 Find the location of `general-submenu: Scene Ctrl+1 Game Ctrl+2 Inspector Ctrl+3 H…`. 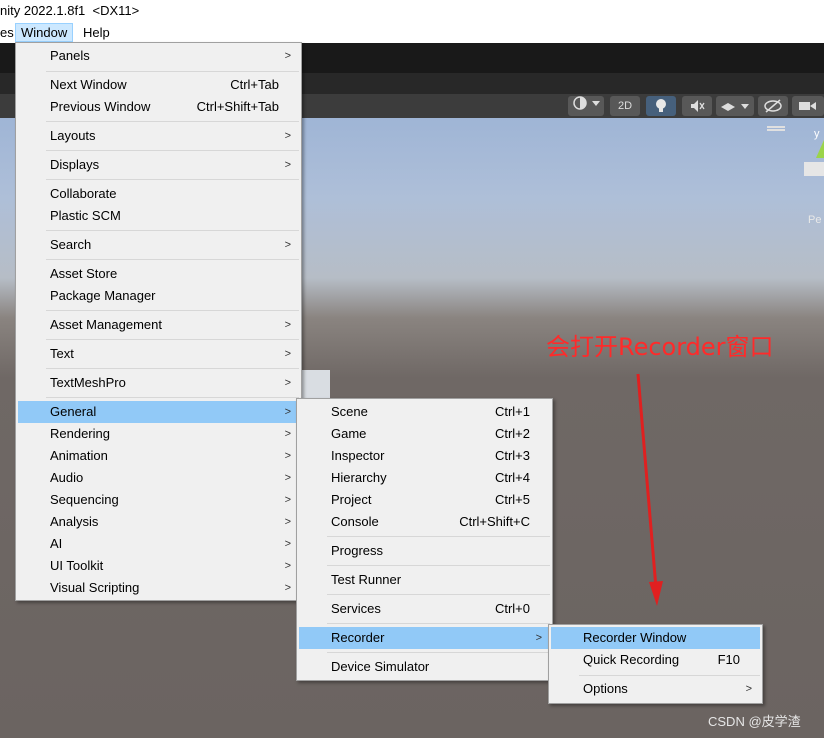

general-submenu: Scene Ctrl+1 Game Ctrl+2 Inspector Ctrl+3 H… is located at coordinates (424, 539).